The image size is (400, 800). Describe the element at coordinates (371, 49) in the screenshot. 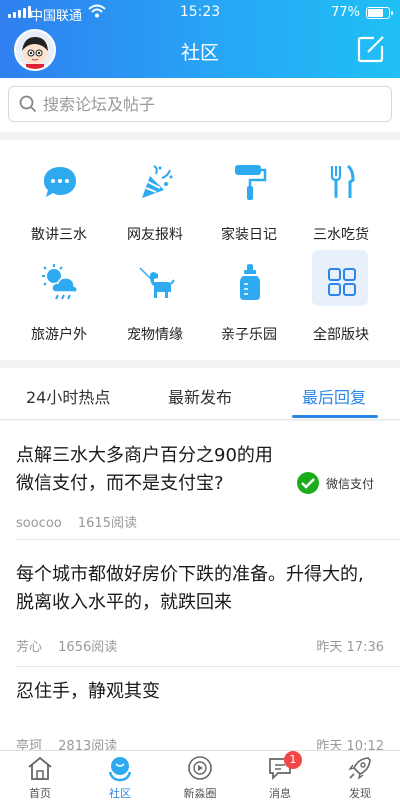

I see `compose-icon` at that location.